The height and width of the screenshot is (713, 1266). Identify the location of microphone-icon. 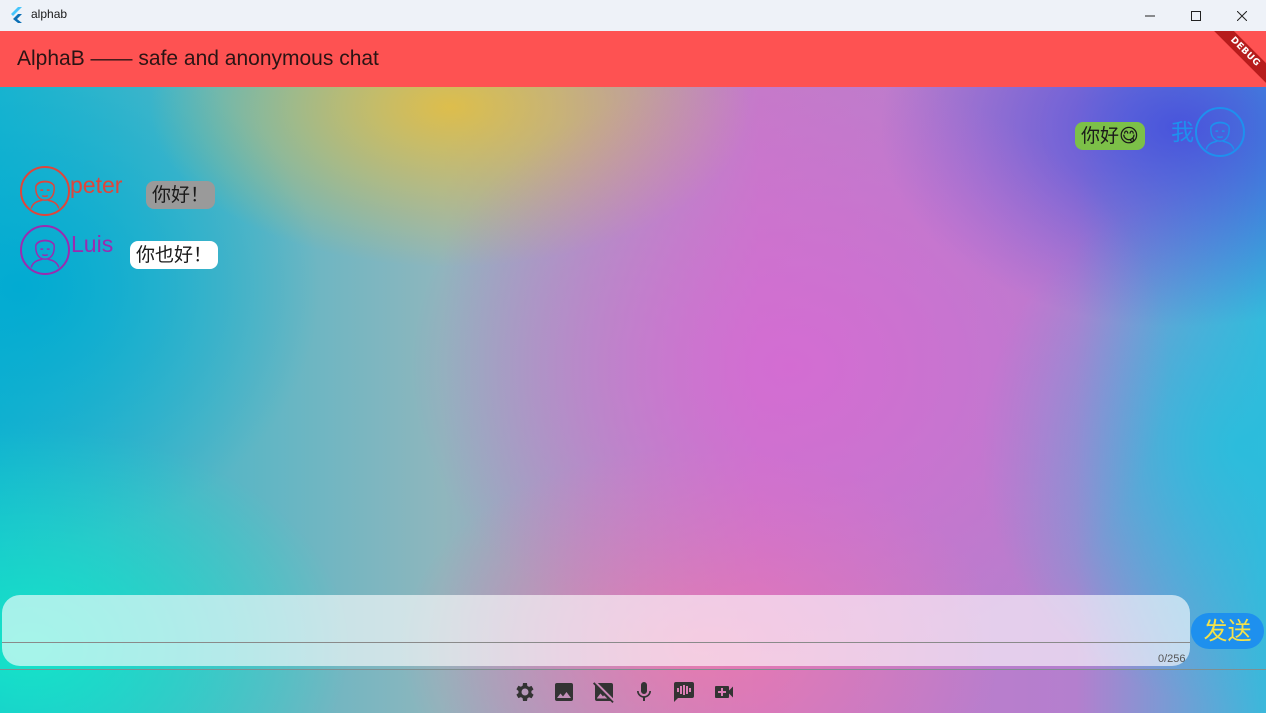
(644, 692).